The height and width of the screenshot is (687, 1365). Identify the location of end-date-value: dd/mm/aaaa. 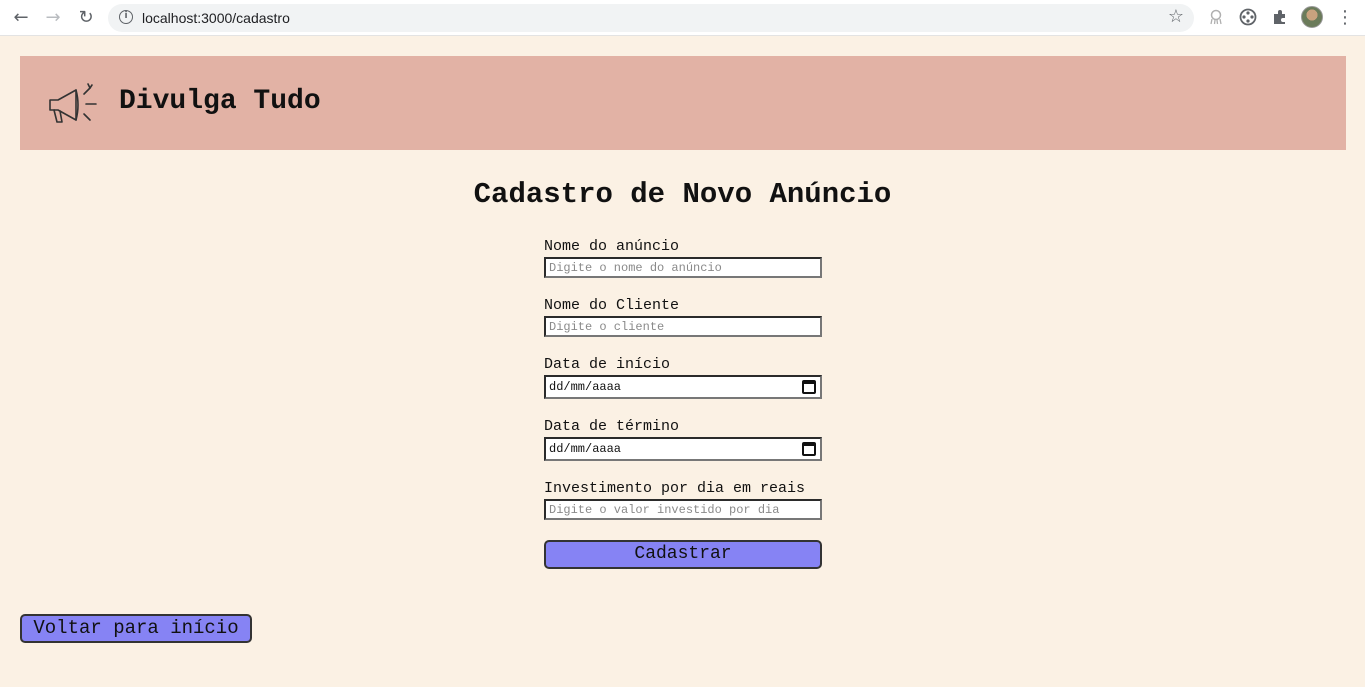
(585, 449).